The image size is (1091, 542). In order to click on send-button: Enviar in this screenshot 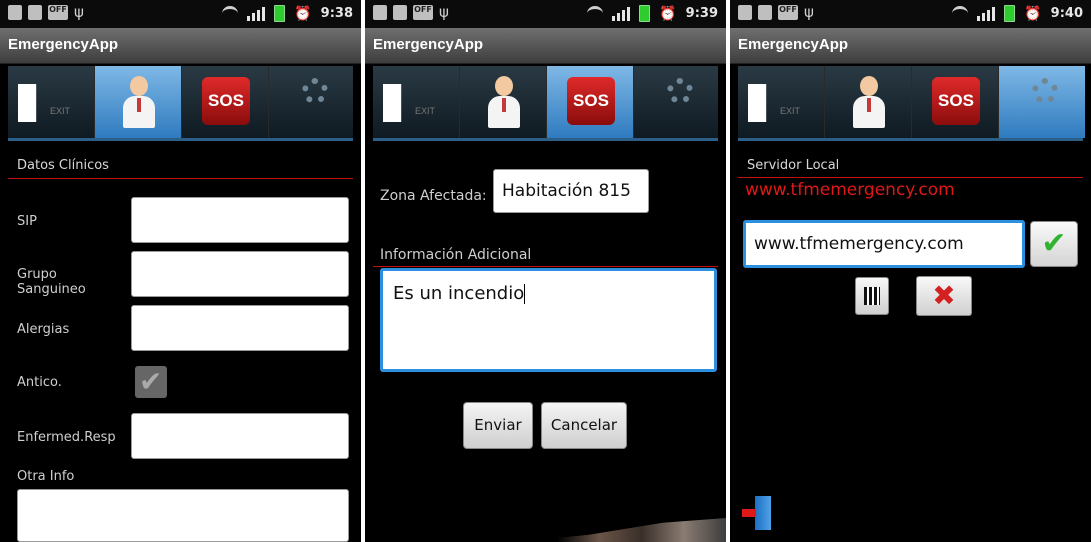, I will do `click(498, 425)`.